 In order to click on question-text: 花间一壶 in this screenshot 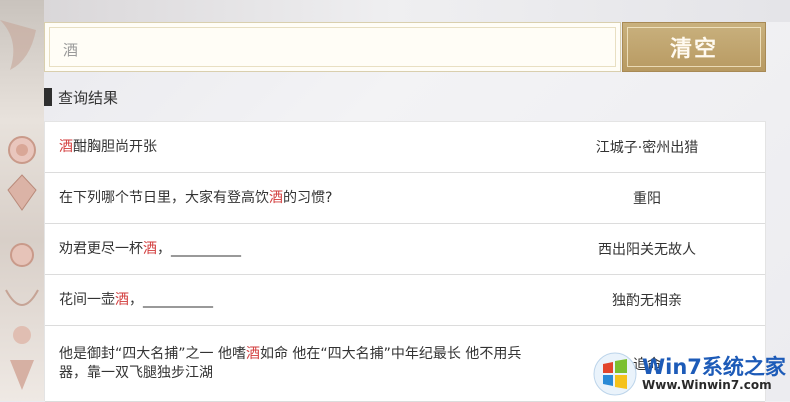, I will do `click(87, 299)`.